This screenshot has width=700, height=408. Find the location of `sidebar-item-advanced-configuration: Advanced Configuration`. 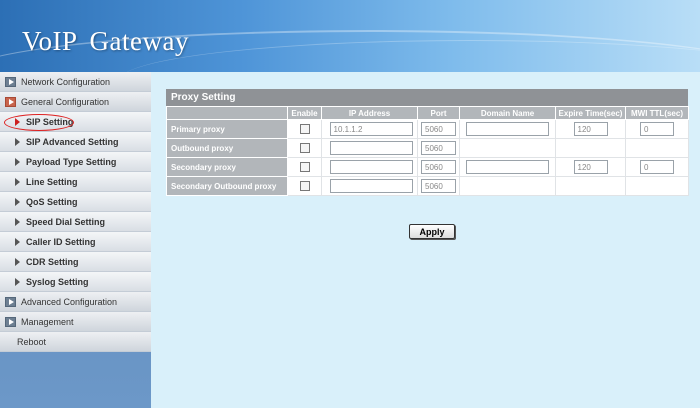

sidebar-item-advanced-configuration: Advanced Configuration is located at coordinates (75, 302).